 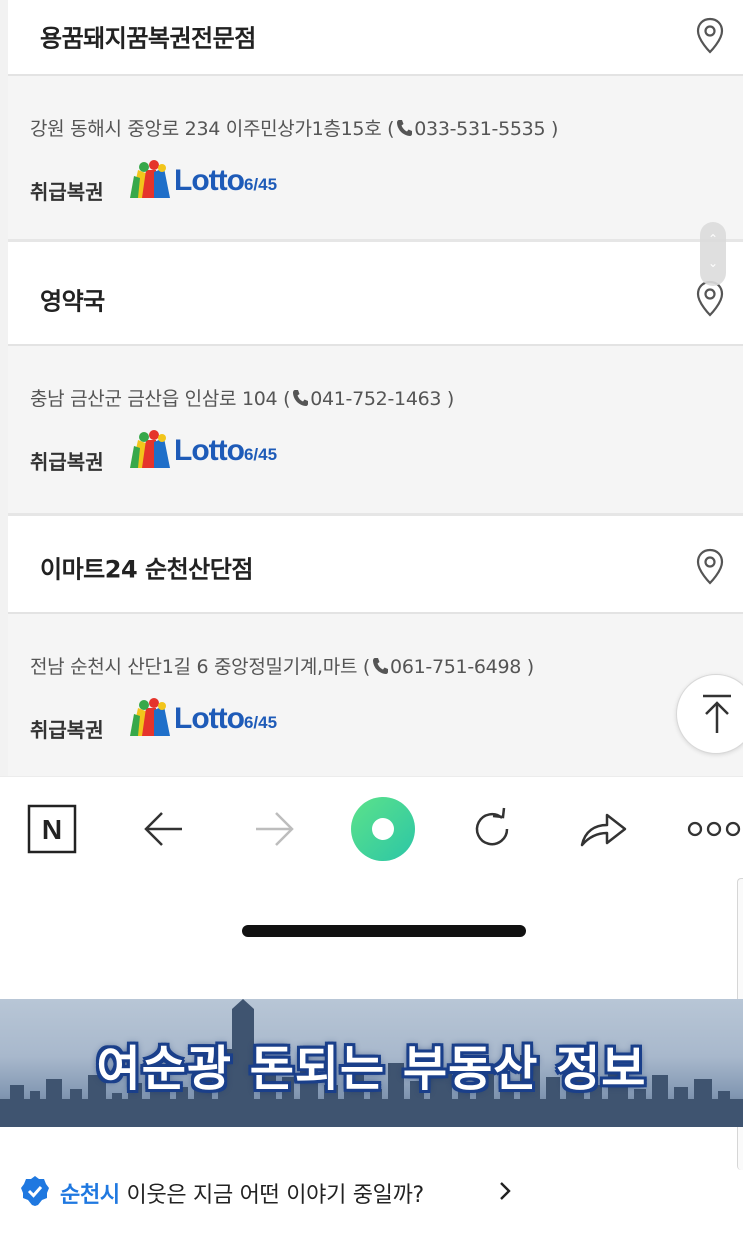 What do you see at coordinates (375, 399) in the screenshot?
I see `store-phone: 041-752-1463` at bounding box center [375, 399].